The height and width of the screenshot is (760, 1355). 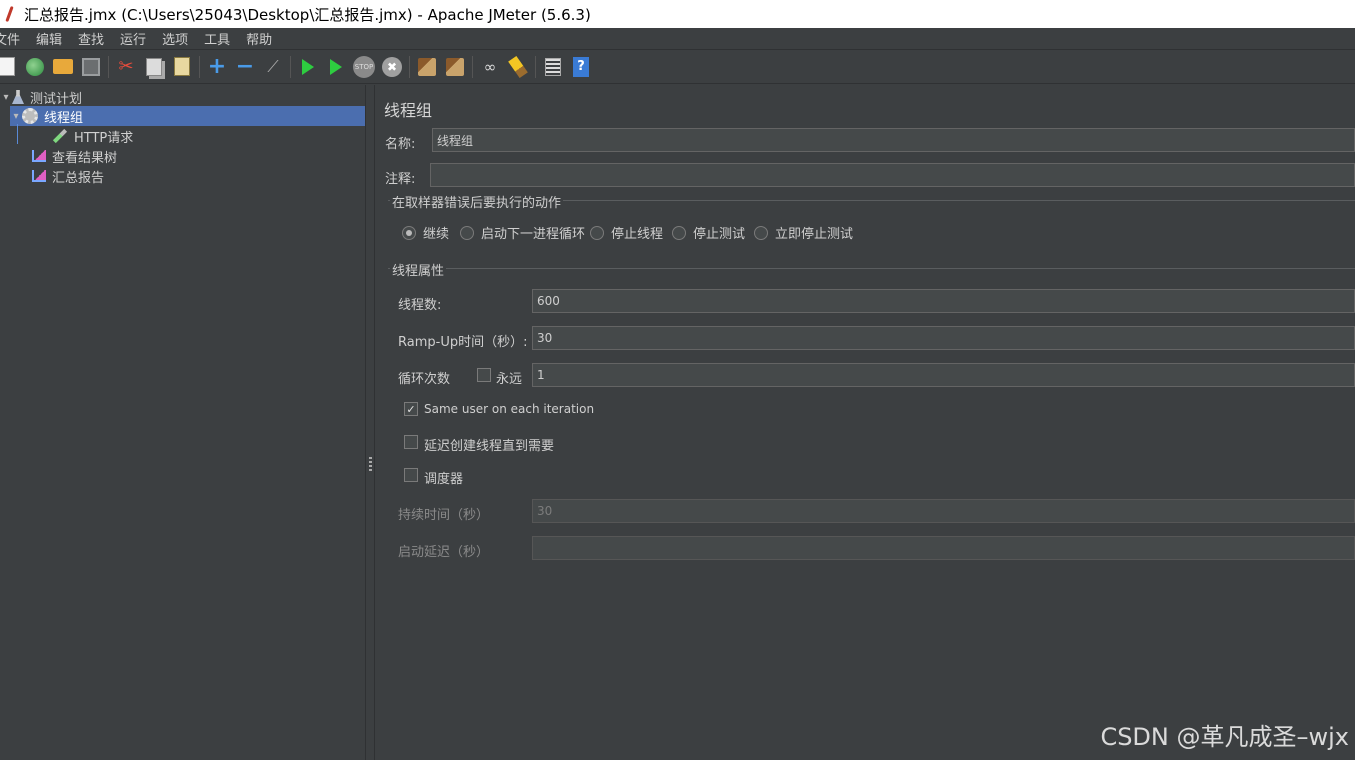 I want to click on comment-field, so click(x=892, y=175).